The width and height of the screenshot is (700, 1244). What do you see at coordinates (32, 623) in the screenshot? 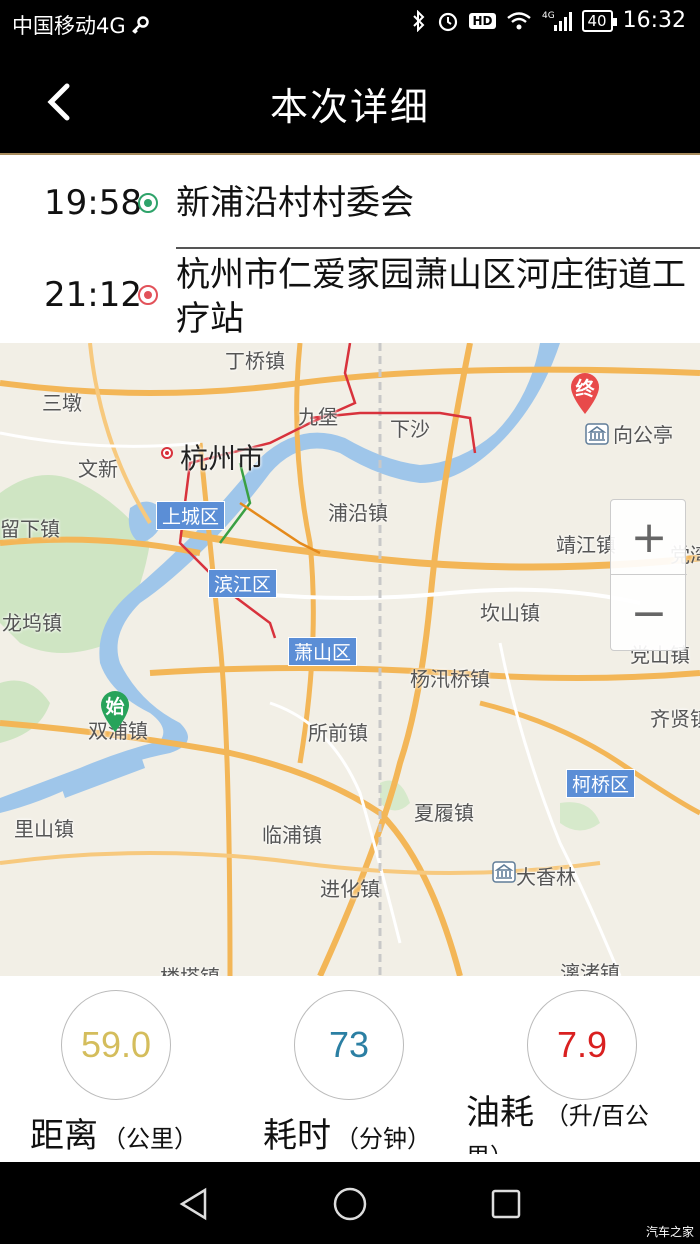
I see `map-label: 龙坞镇` at bounding box center [32, 623].